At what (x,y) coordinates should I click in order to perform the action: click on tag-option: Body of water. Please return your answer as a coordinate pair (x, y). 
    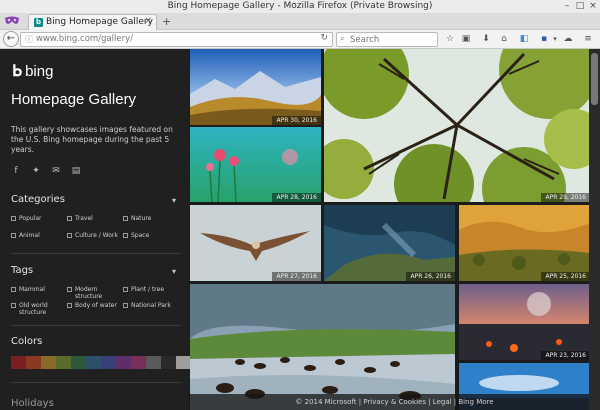
    Looking at the image, I should click on (92, 305).